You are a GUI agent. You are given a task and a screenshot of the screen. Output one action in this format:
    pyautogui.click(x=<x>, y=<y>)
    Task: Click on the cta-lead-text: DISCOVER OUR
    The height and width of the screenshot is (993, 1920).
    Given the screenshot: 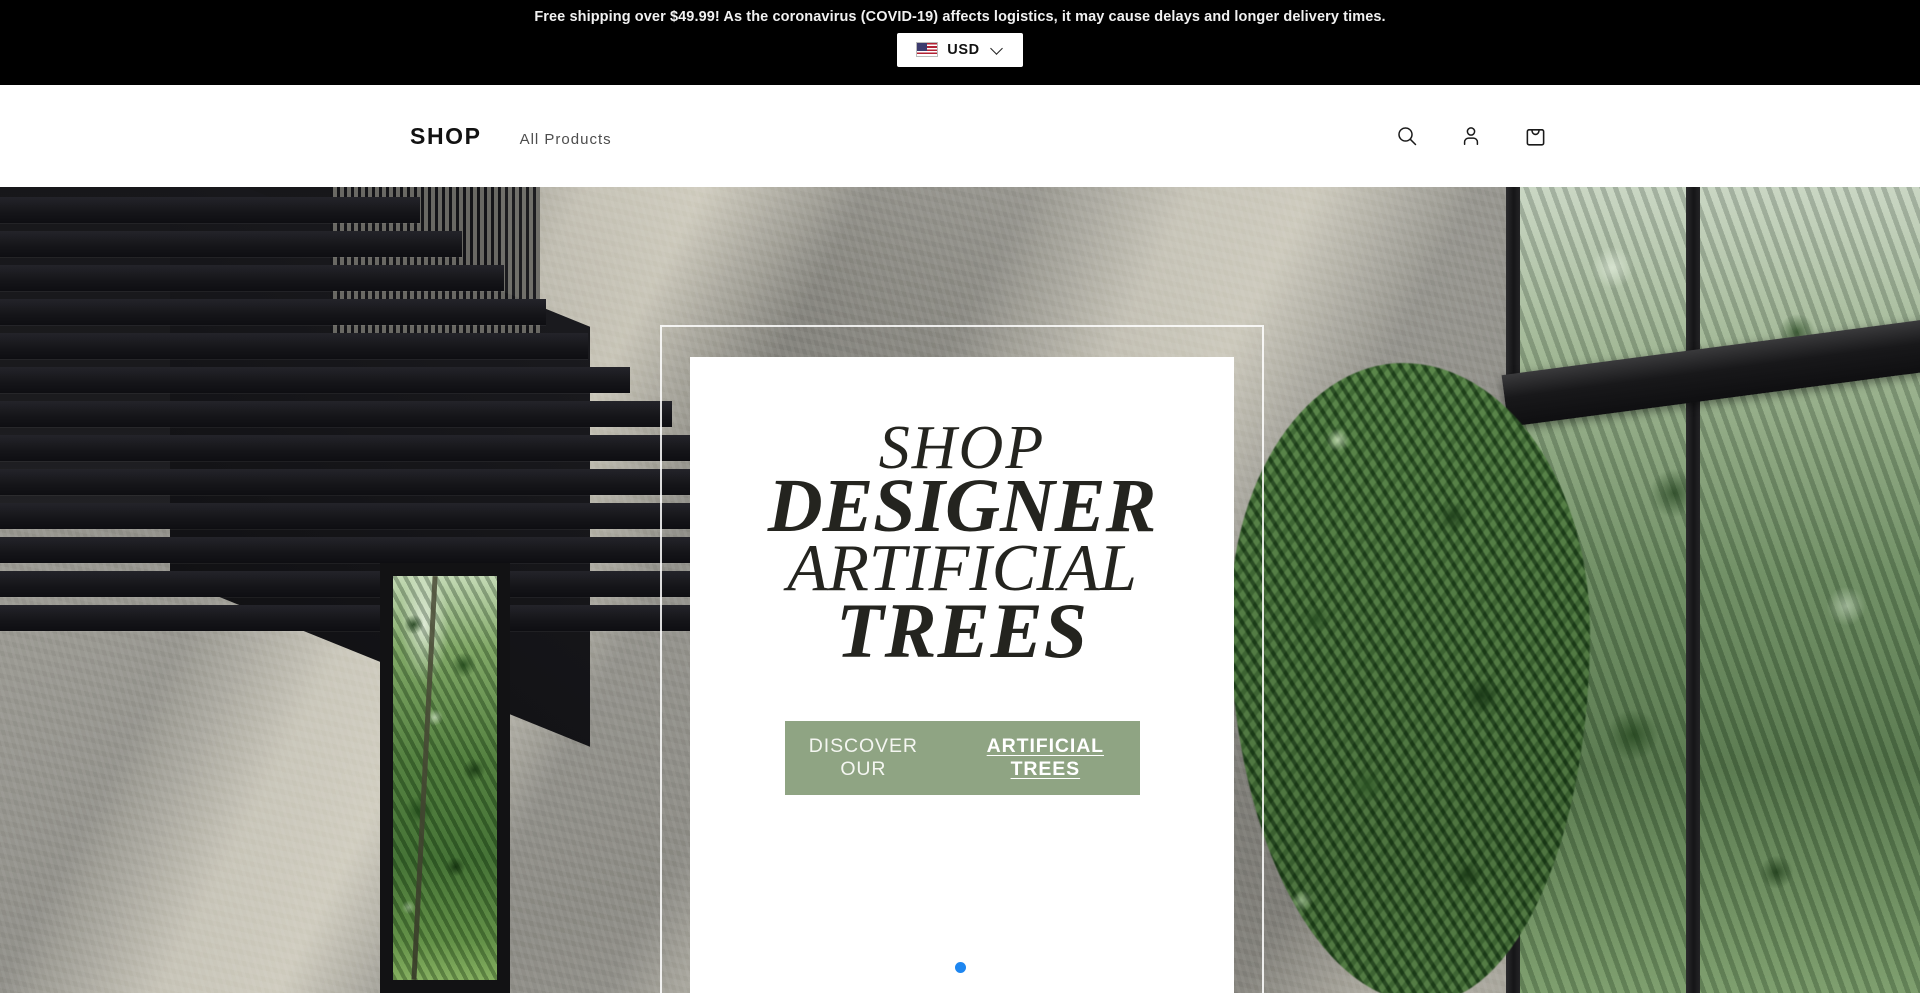 What is the action you would take?
    pyautogui.click(x=863, y=757)
    